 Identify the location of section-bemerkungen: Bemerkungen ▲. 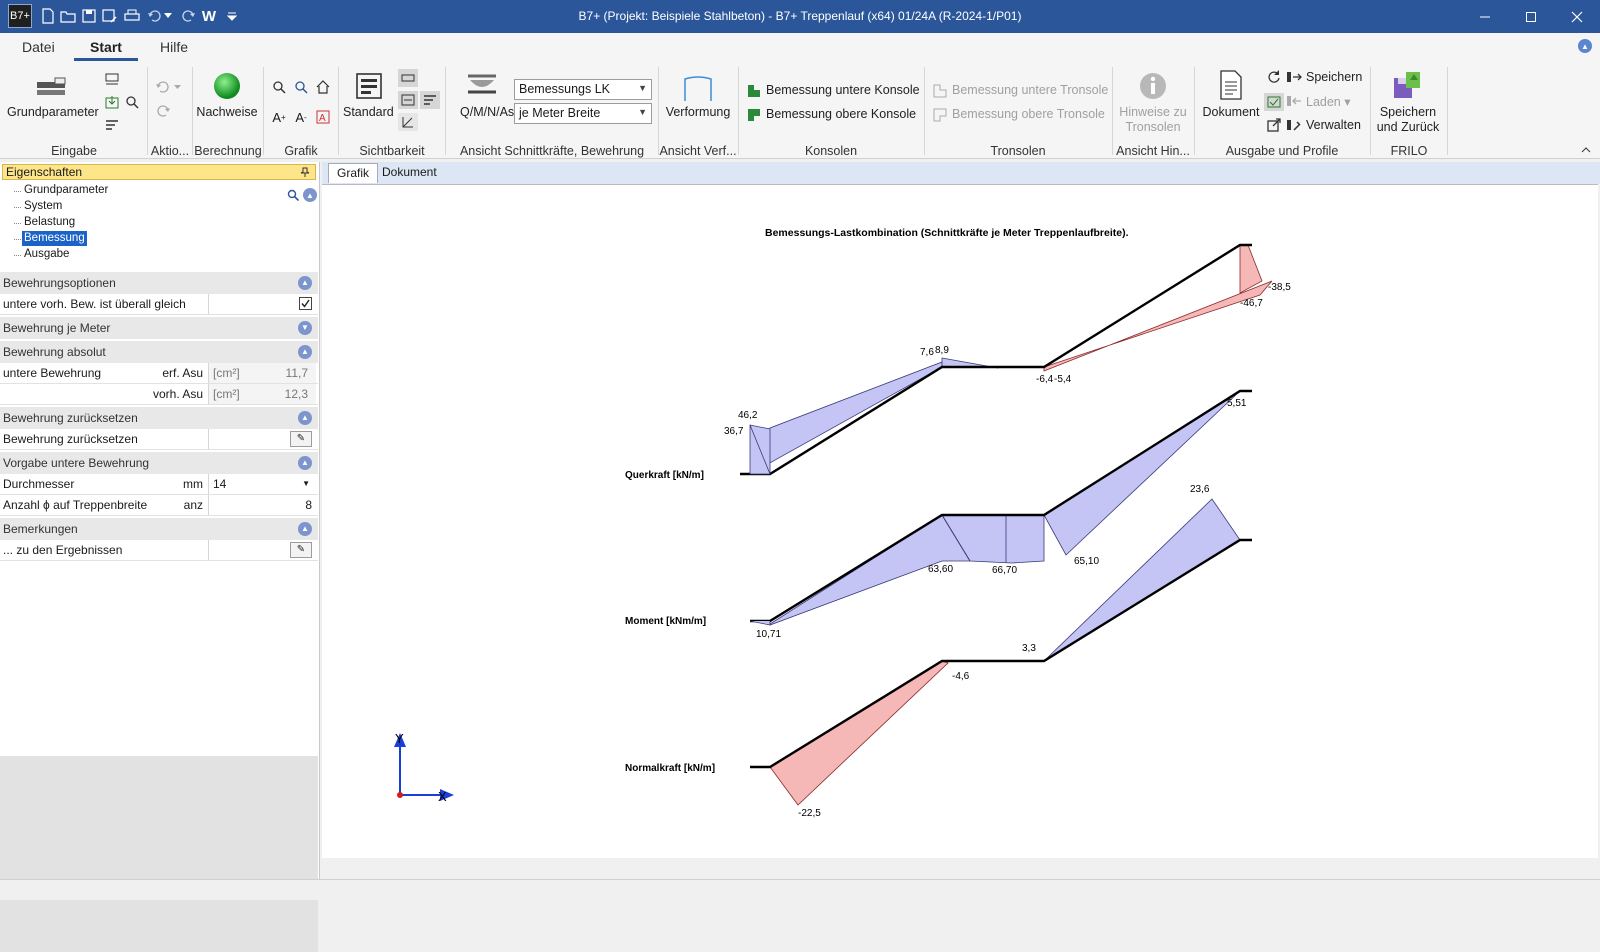
(159, 529).